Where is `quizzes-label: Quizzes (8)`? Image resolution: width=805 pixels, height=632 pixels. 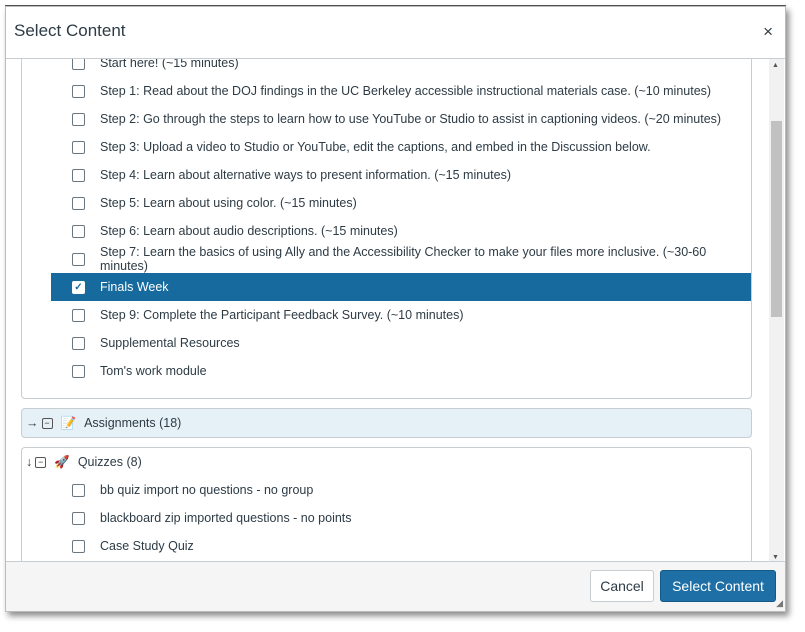
quizzes-label: Quizzes (8) is located at coordinates (109, 462).